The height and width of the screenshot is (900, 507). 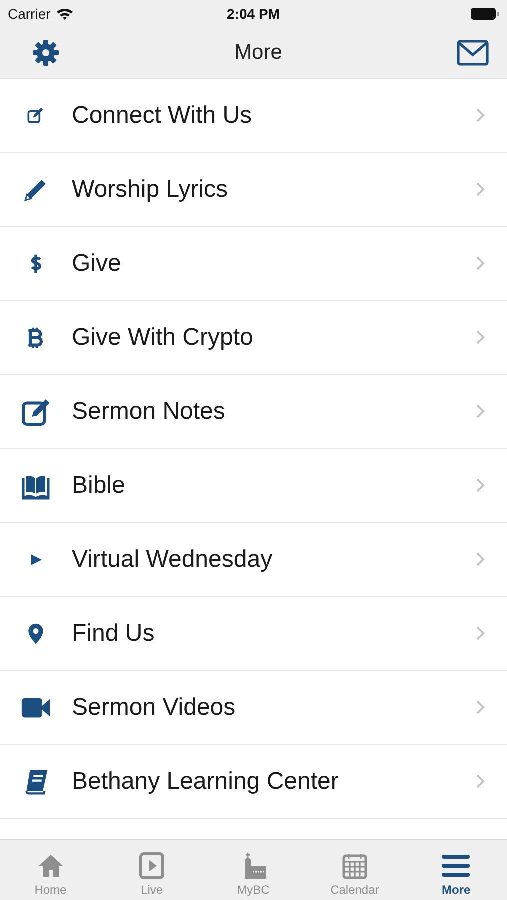 What do you see at coordinates (253, 264) in the screenshot?
I see `menu-item: Give` at bounding box center [253, 264].